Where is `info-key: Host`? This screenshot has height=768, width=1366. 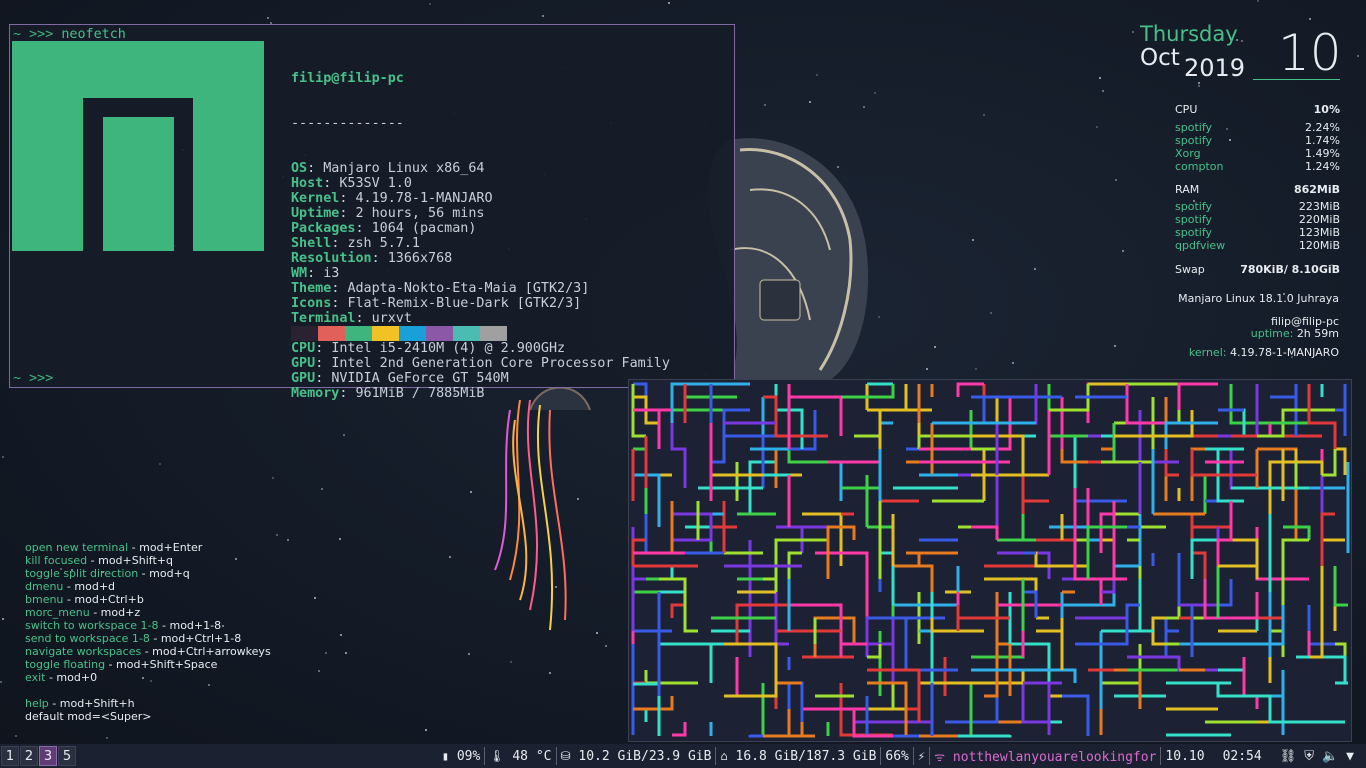
info-key: Host is located at coordinates (307, 183).